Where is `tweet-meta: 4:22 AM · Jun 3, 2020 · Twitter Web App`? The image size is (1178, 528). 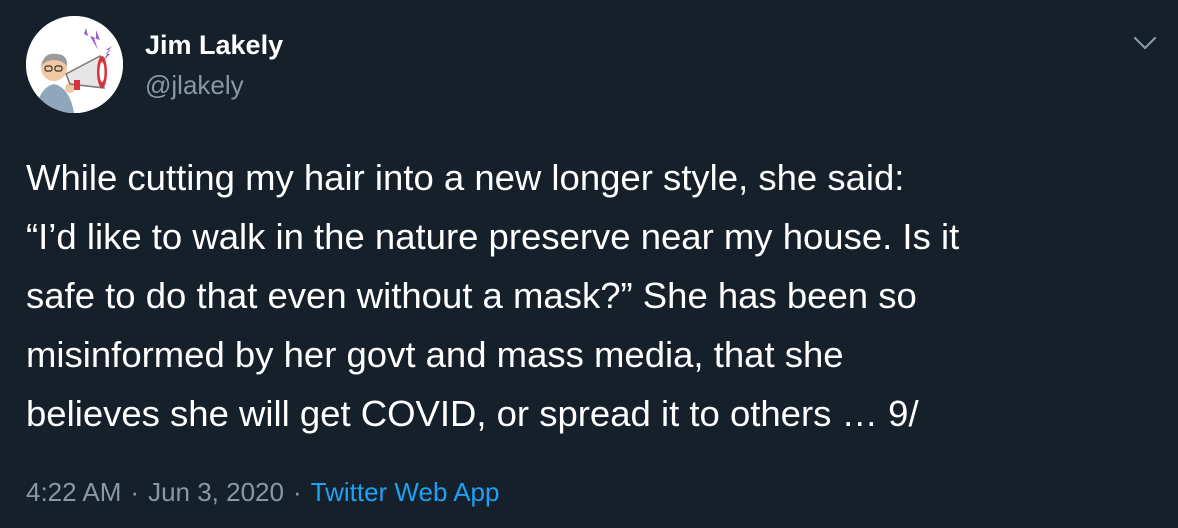 tweet-meta: 4:22 AM · Jun 3, 2020 · Twitter Web App is located at coordinates (262, 492).